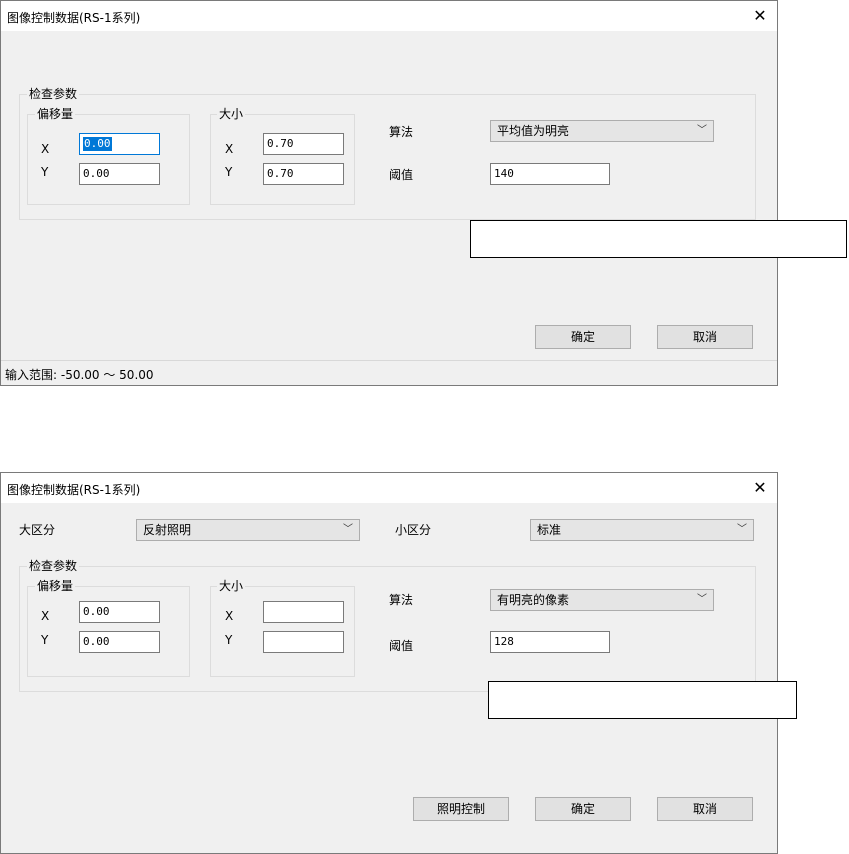 This screenshot has height=854, width=849. Describe the element at coordinates (550, 174) in the screenshot. I see `threshold-input: 140` at that location.